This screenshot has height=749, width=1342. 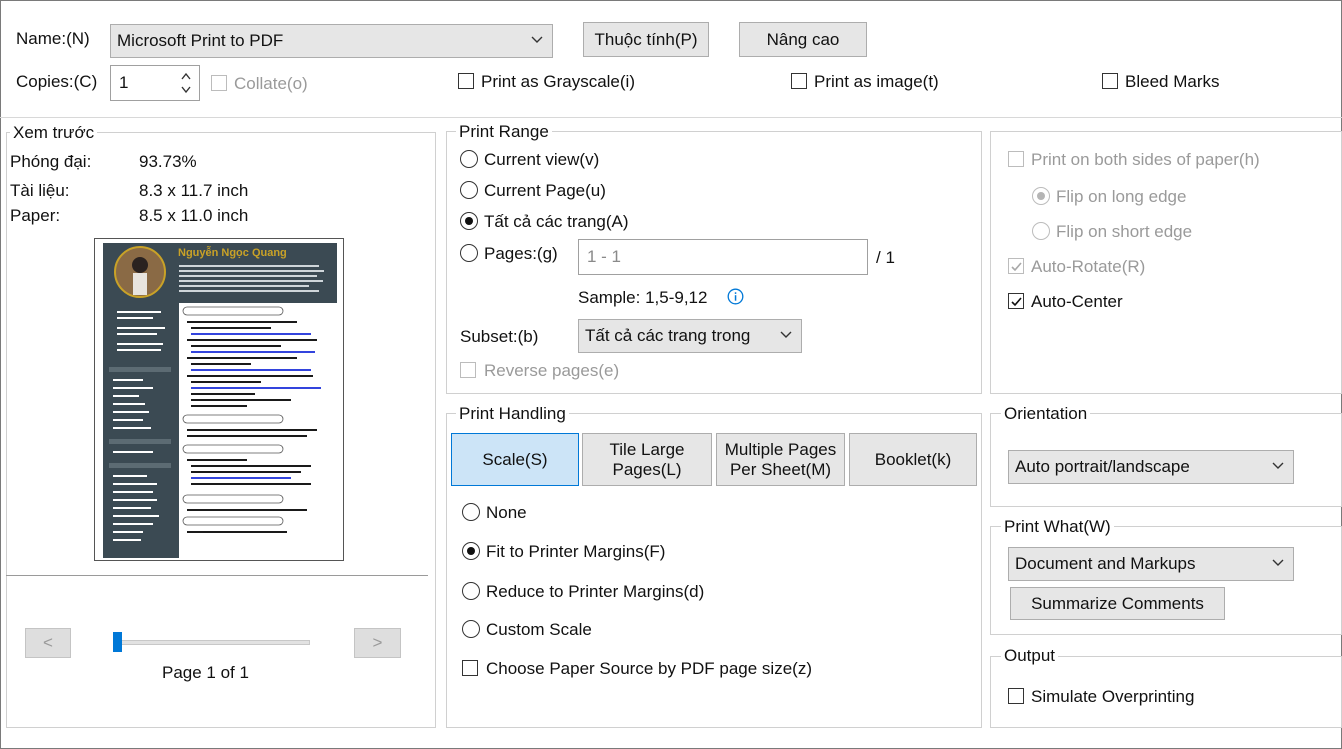 I want to click on fit-margins-radio, so click(x=471, y=551).